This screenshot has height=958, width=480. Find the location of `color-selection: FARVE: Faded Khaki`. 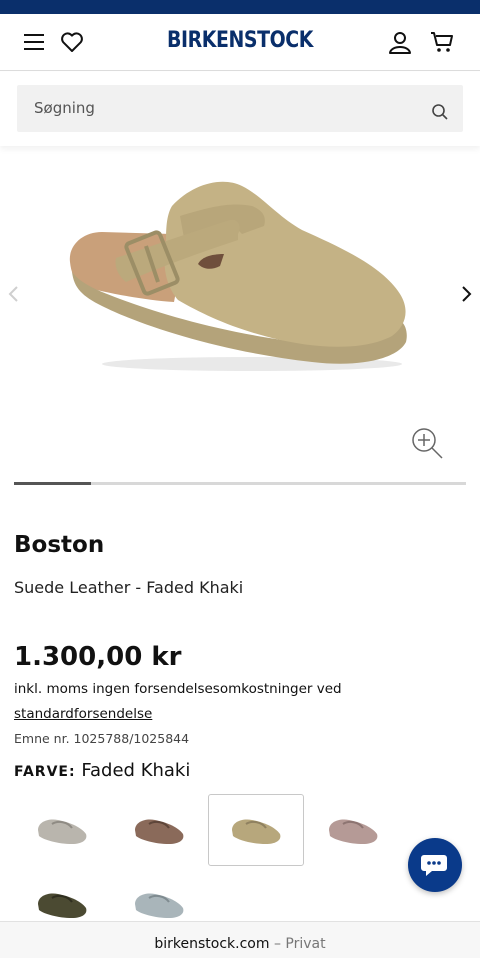

color-selection: FARVE: Faded Khaki is located at coordinates (102, 770).